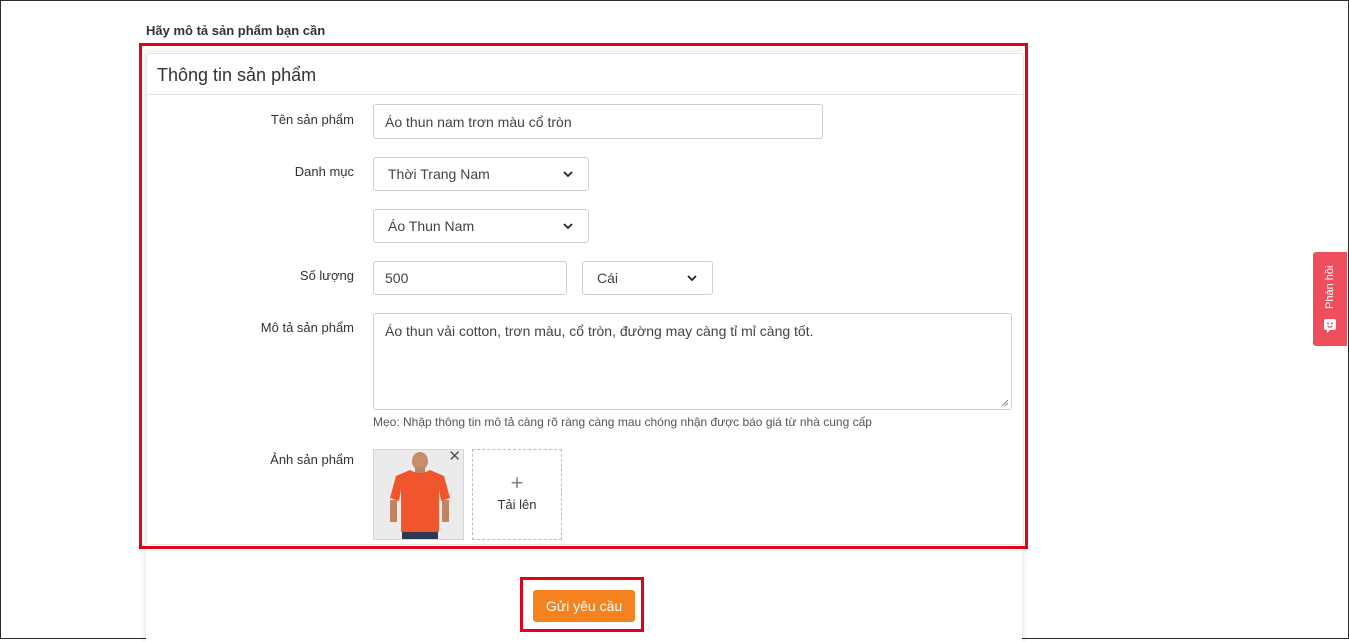  I want to click on feedback-tab: Phản hồi, so click(1330, 299).